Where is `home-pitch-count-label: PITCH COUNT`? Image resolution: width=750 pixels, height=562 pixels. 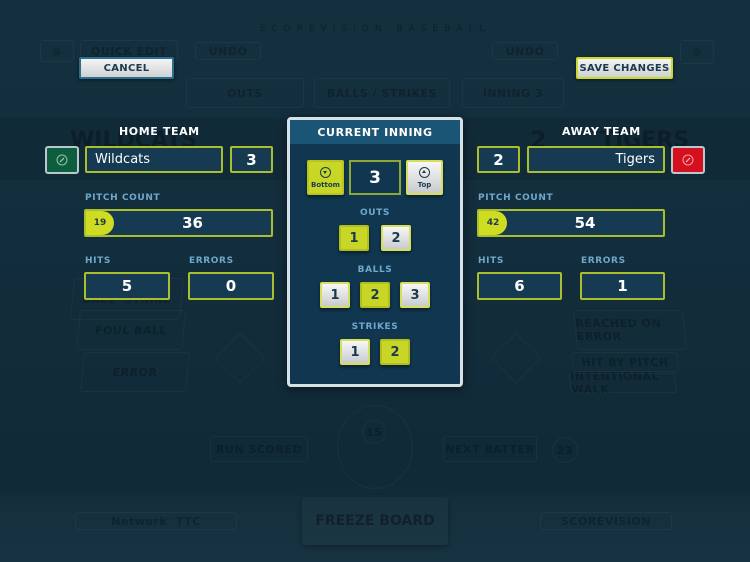 home-pitch-count-label: PITCH COUNT is located at coordinates (123, 198).